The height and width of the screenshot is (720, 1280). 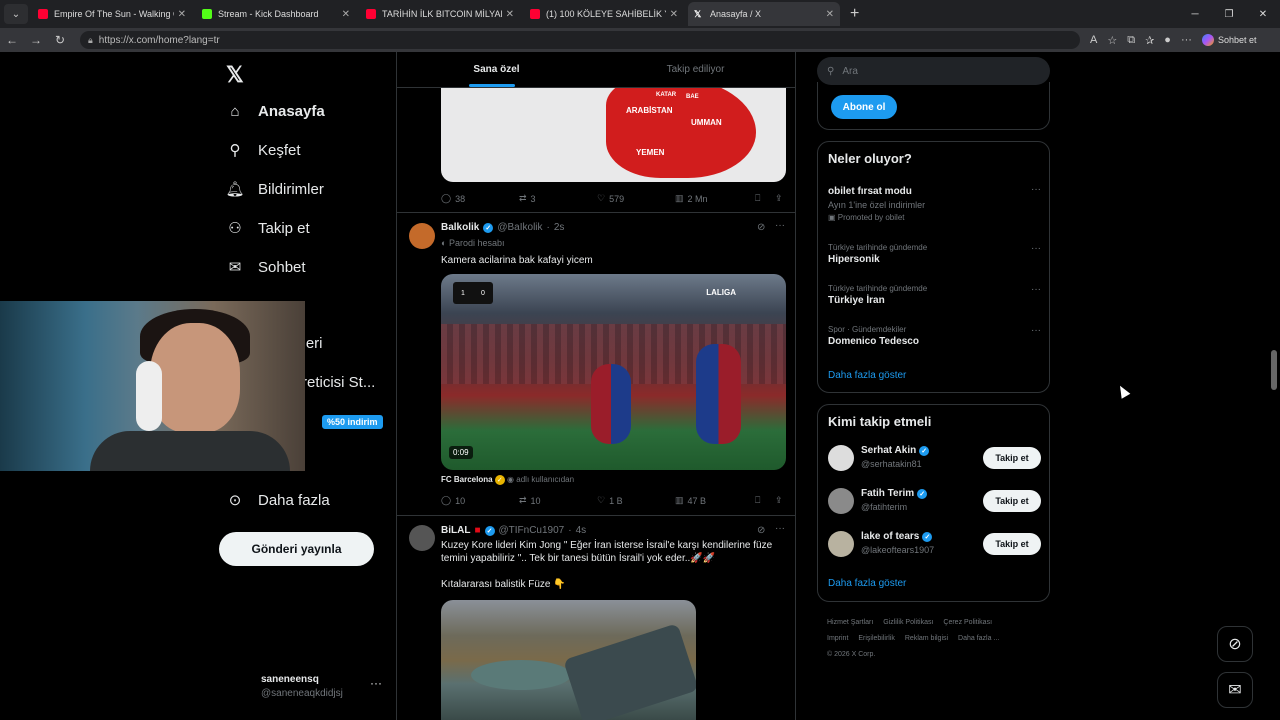 I want to click on minimize-icon: ─, so click(x=1195, y=14).